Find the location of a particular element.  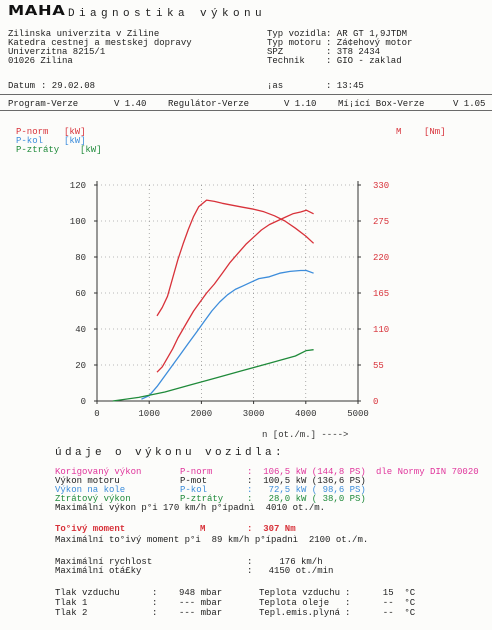

address-line: 01026 Zilina is located at coordinates (40, 61).